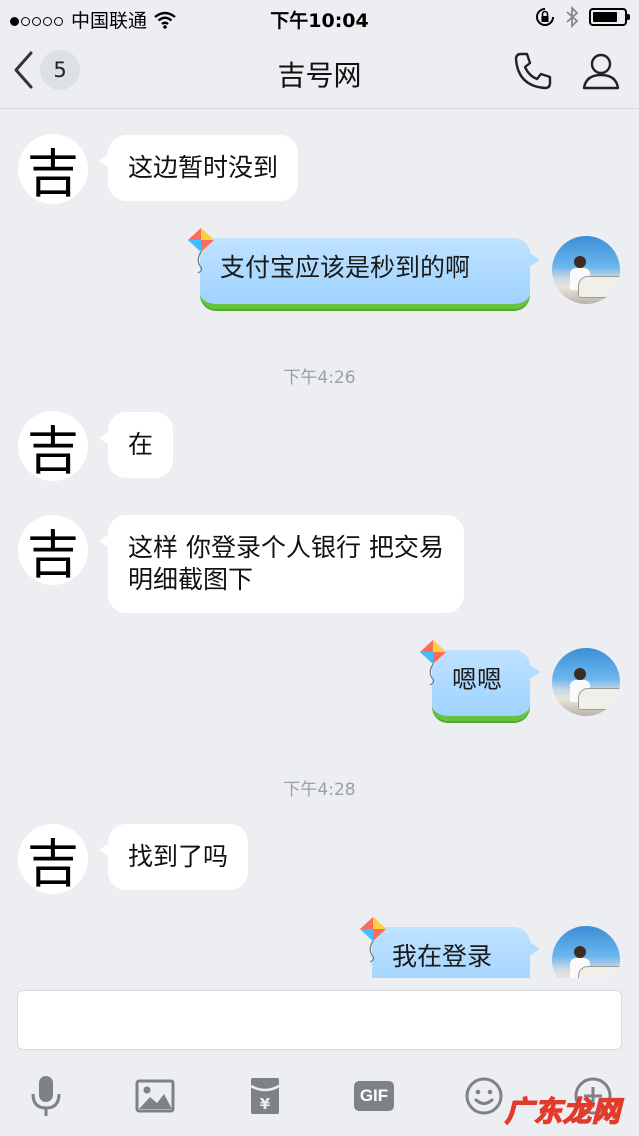 The width and height of the screenshot is (639, 1136). Describe the element at coordinates (136, 445) in the screenshot. I see `message-bubble-incoming: 在` at that location.